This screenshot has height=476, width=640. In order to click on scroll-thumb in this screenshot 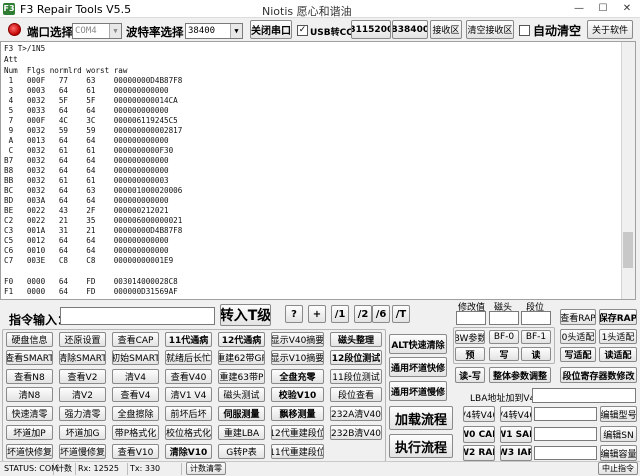, I will do `click(628, 250)`.